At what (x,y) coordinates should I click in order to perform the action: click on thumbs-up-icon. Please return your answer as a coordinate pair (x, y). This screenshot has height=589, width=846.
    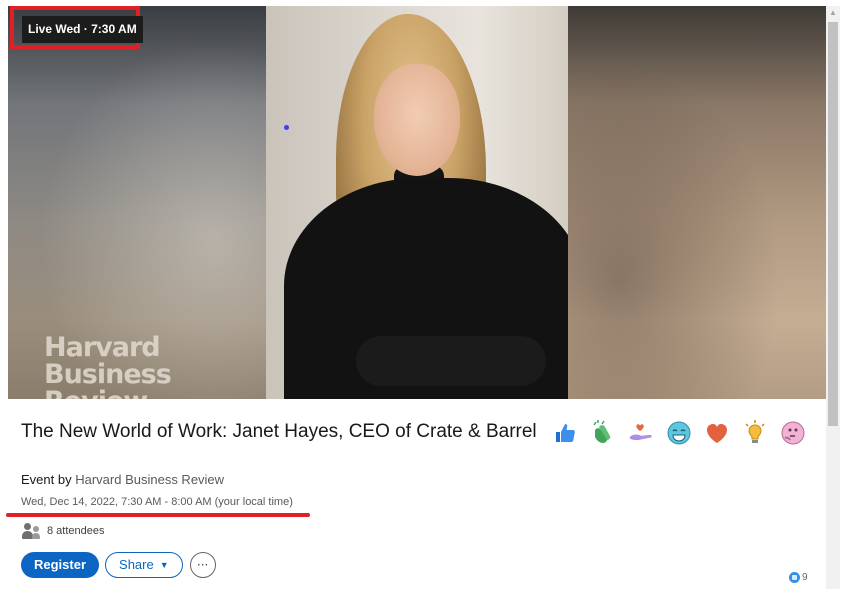
    Looking at the image, I should click on (565, 433).